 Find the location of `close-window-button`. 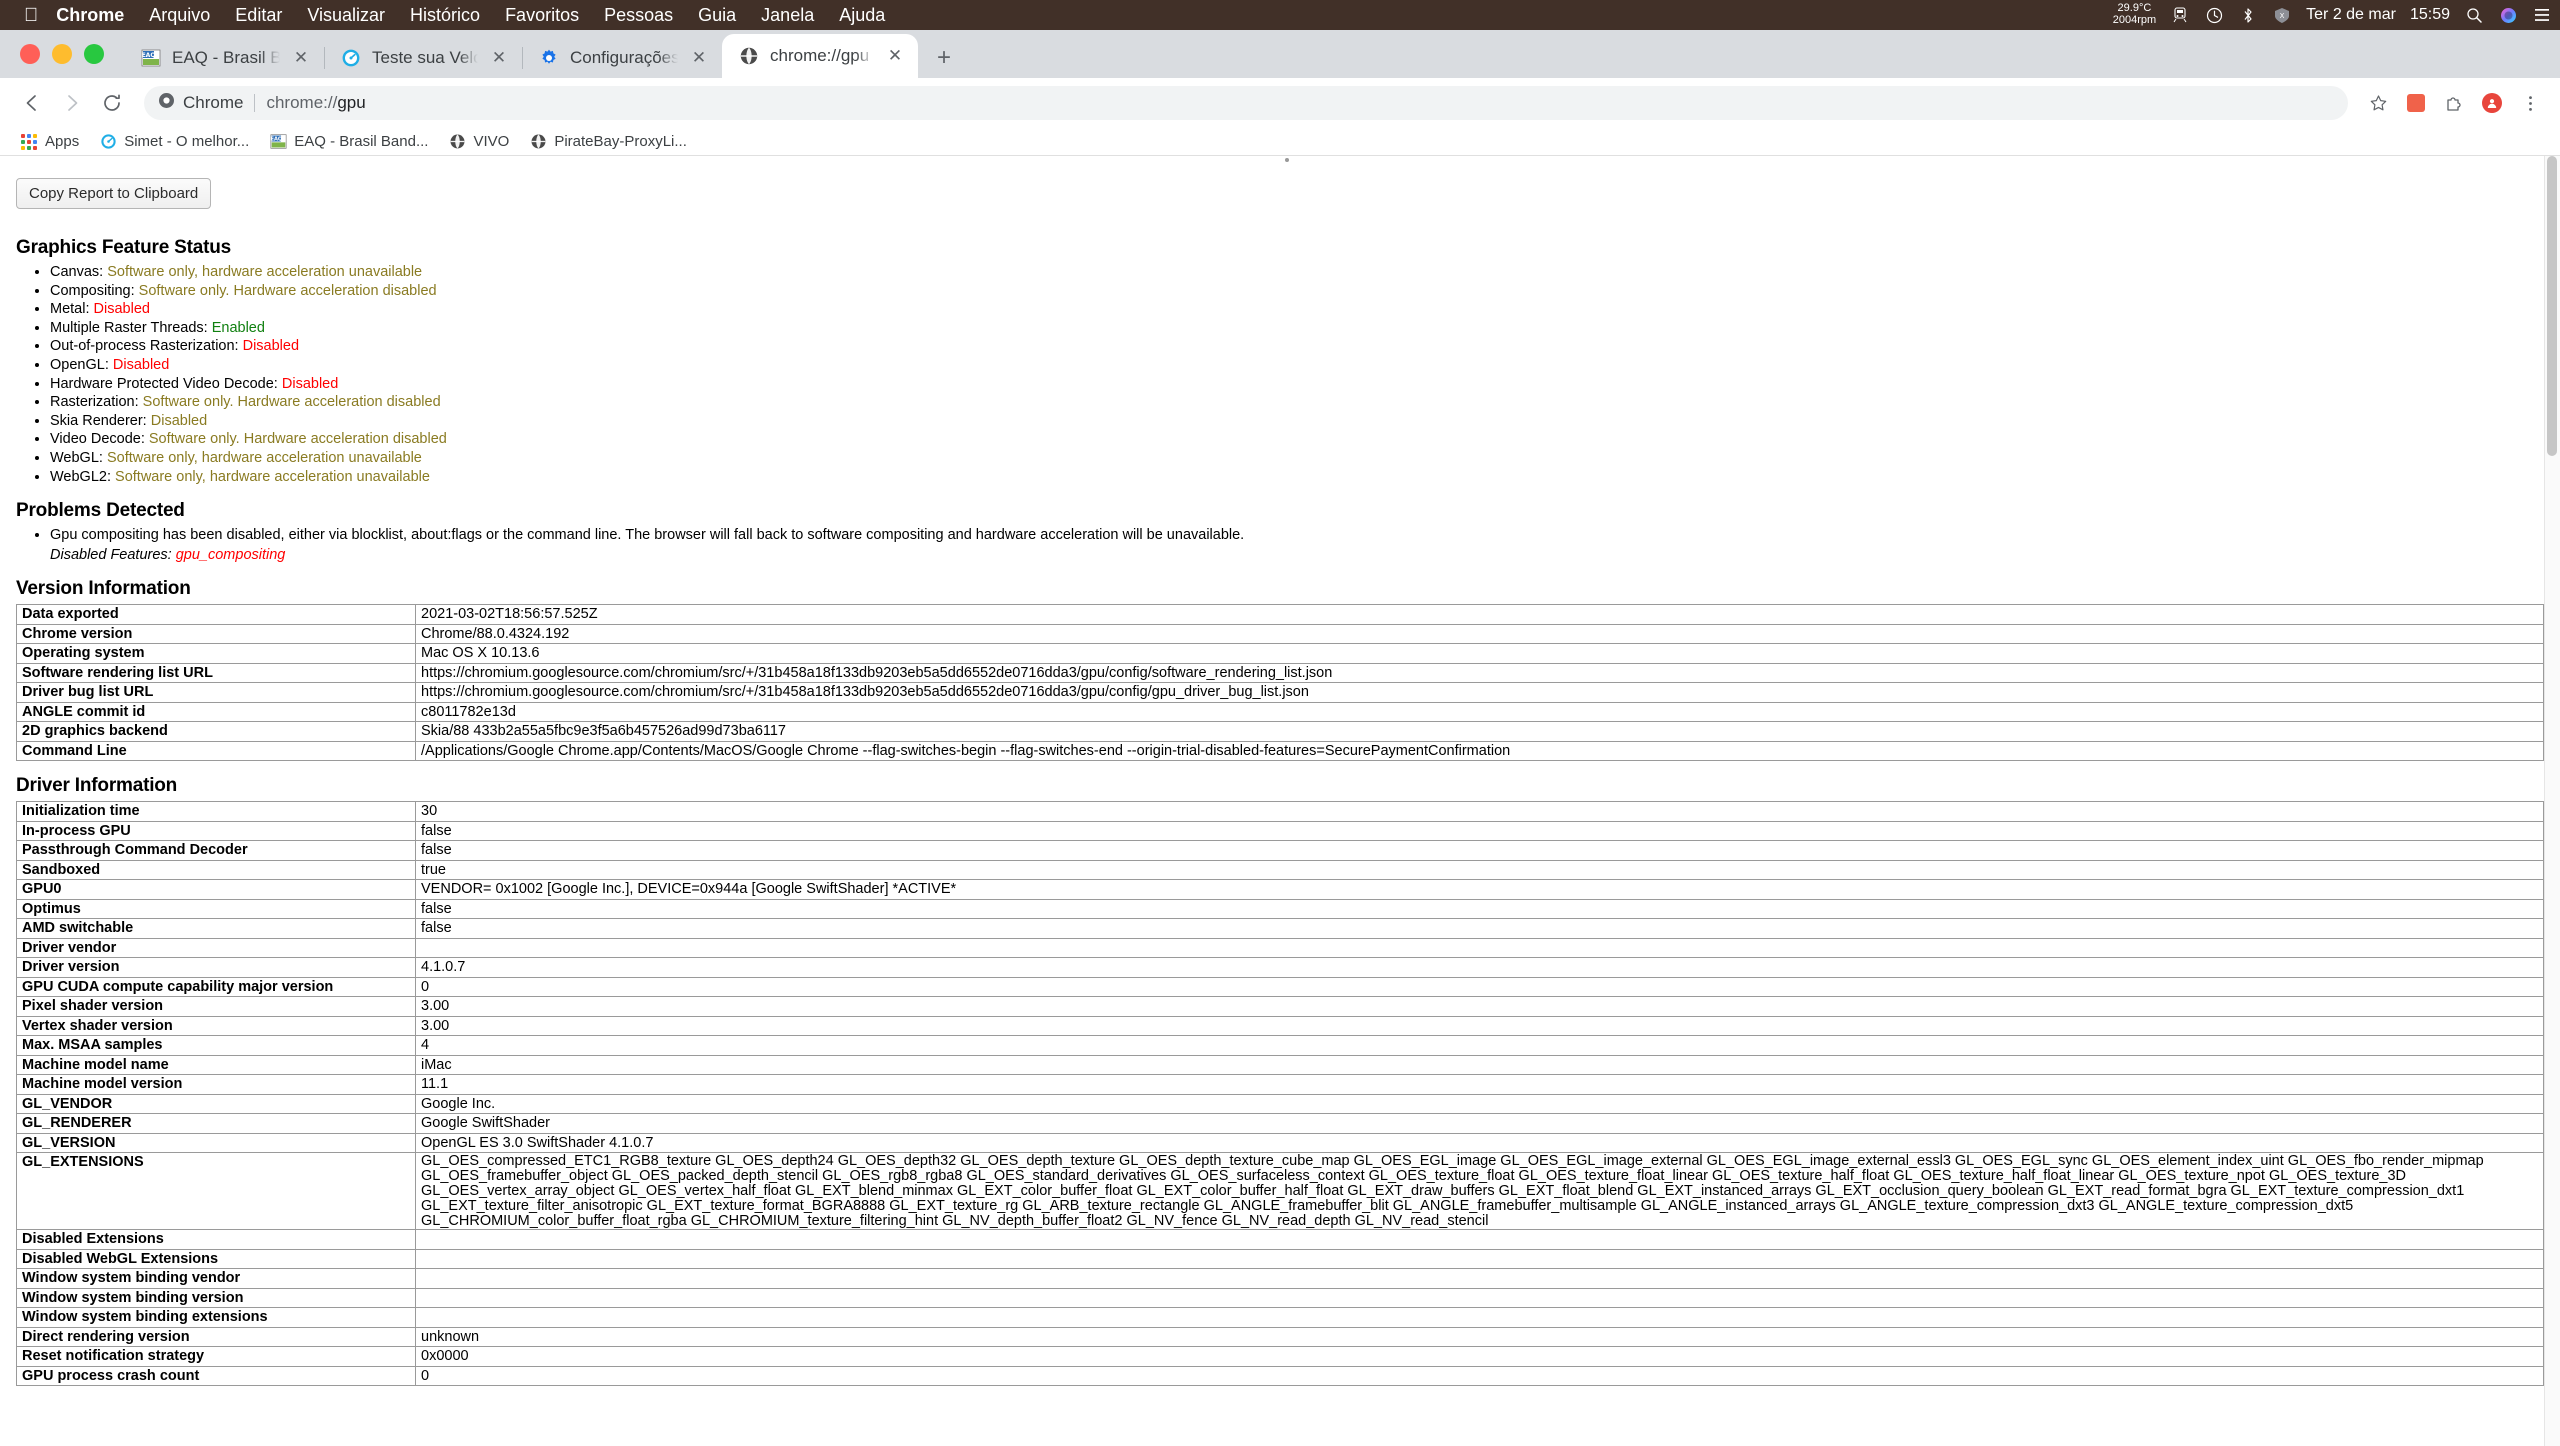

close-window-button is located at coordinates (30, 54).